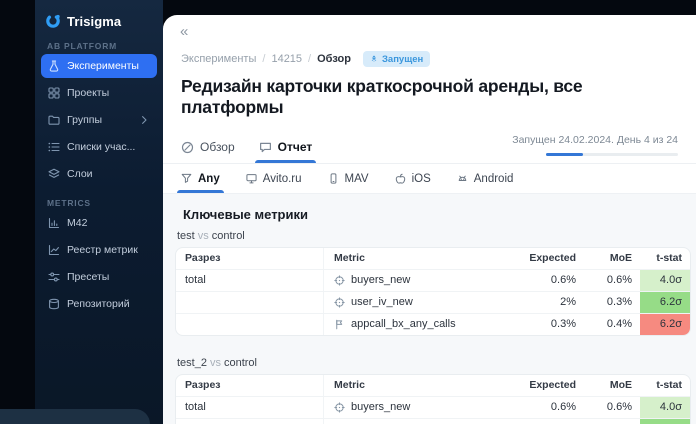 Image resolution: width=696 pixels, height=424 pixels. I want to click on app-logo: Trisigma, so click(99, 21).